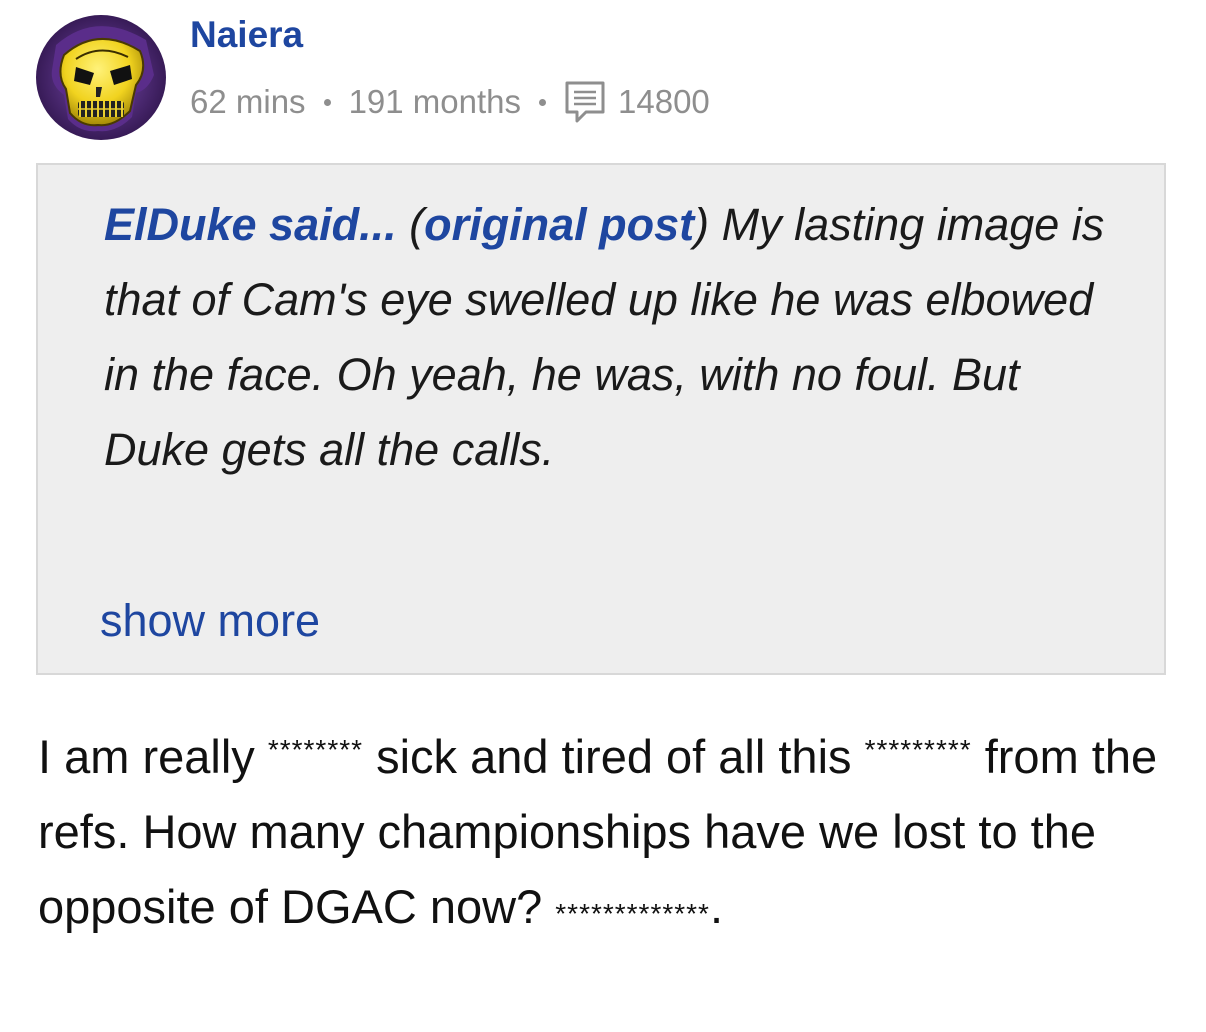 This screenshot has width=1206, height=1032. What do you see at coordinates (210, 621) in the screenshot?
I see `show-more-link: show more` at bounding box center [210, 621].